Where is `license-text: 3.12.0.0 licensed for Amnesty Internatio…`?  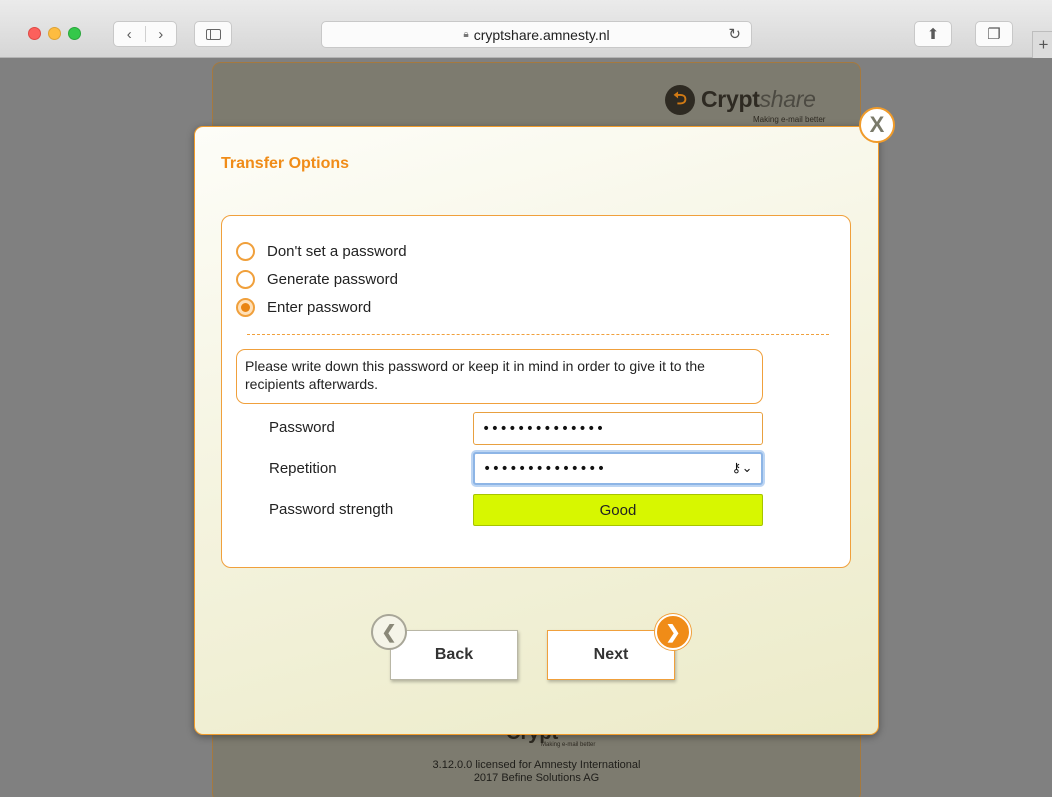
license-text: 3.12.0.0 licensed for Amnesty Internatio… is located at coordinates (536, 765).